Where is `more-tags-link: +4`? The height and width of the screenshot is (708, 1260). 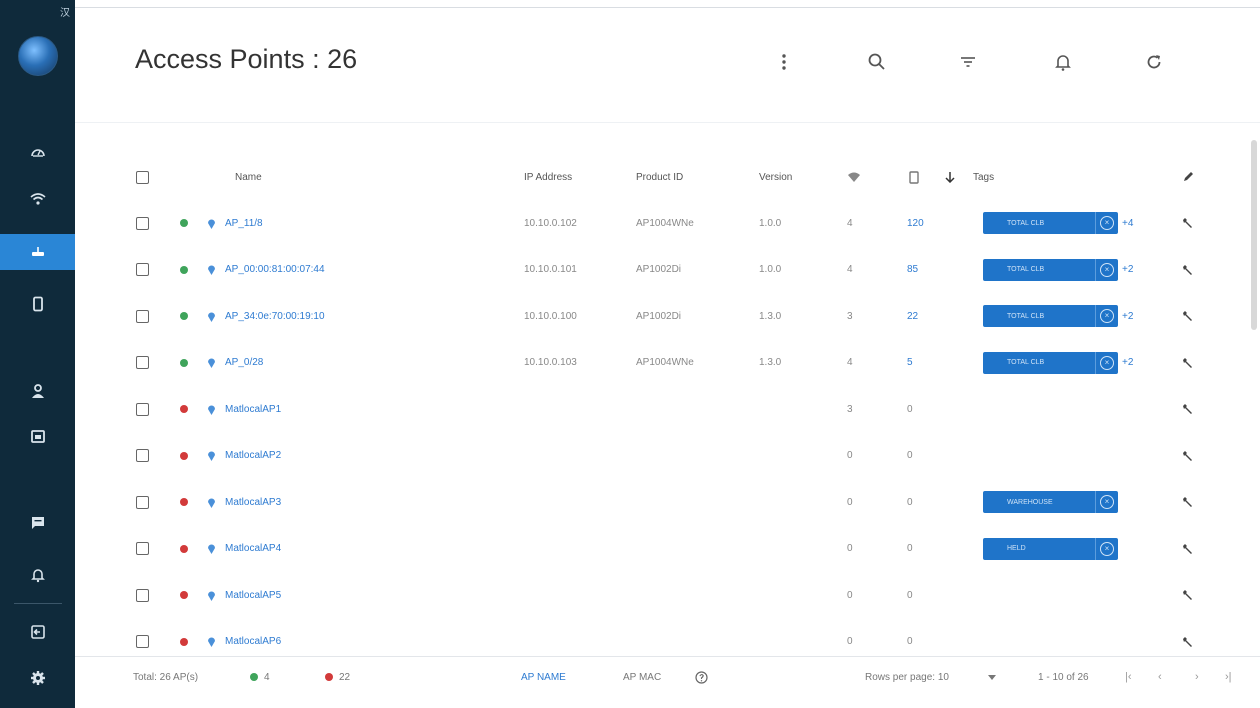
more-tags-link: +4 is located at coordinates (1127, 223).